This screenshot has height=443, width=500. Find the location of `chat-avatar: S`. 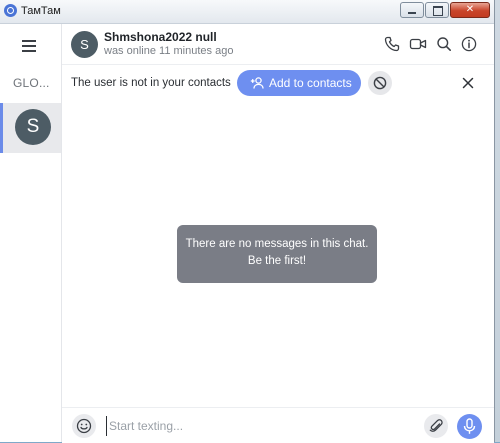

chat-avatar: S is located at coordinates (84, 44).